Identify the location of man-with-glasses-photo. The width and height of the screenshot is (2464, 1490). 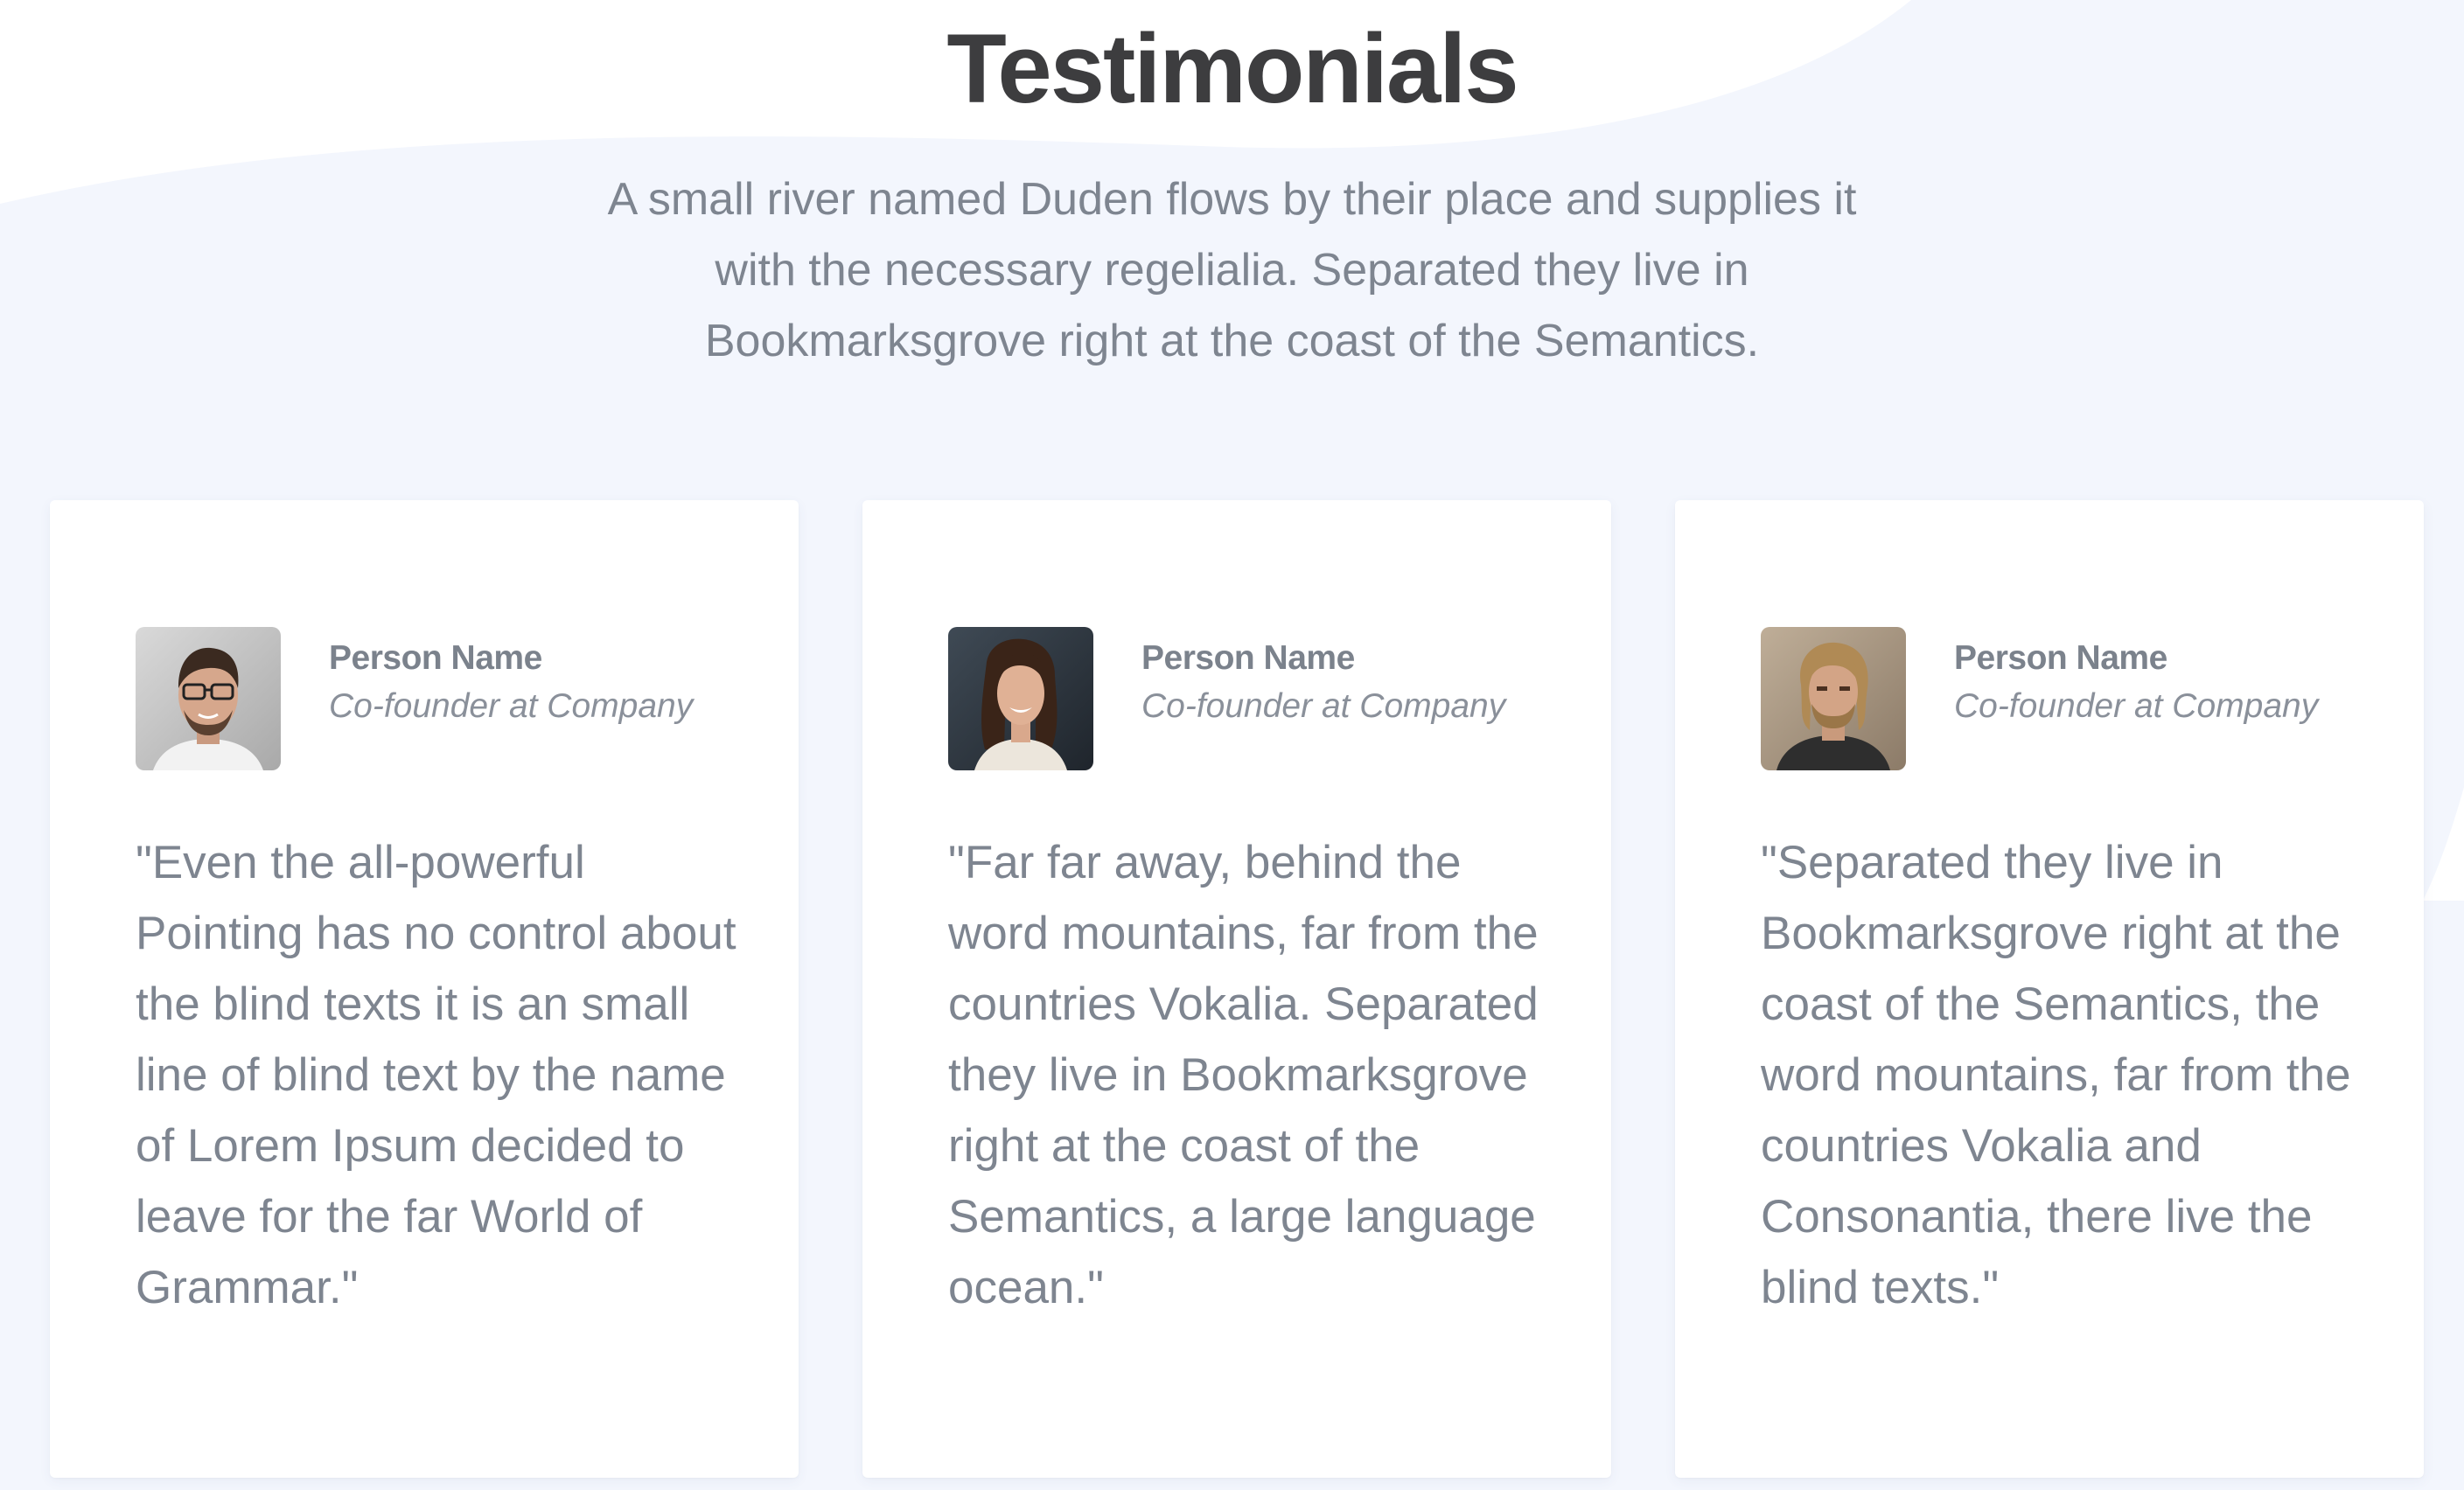
(209, 699).